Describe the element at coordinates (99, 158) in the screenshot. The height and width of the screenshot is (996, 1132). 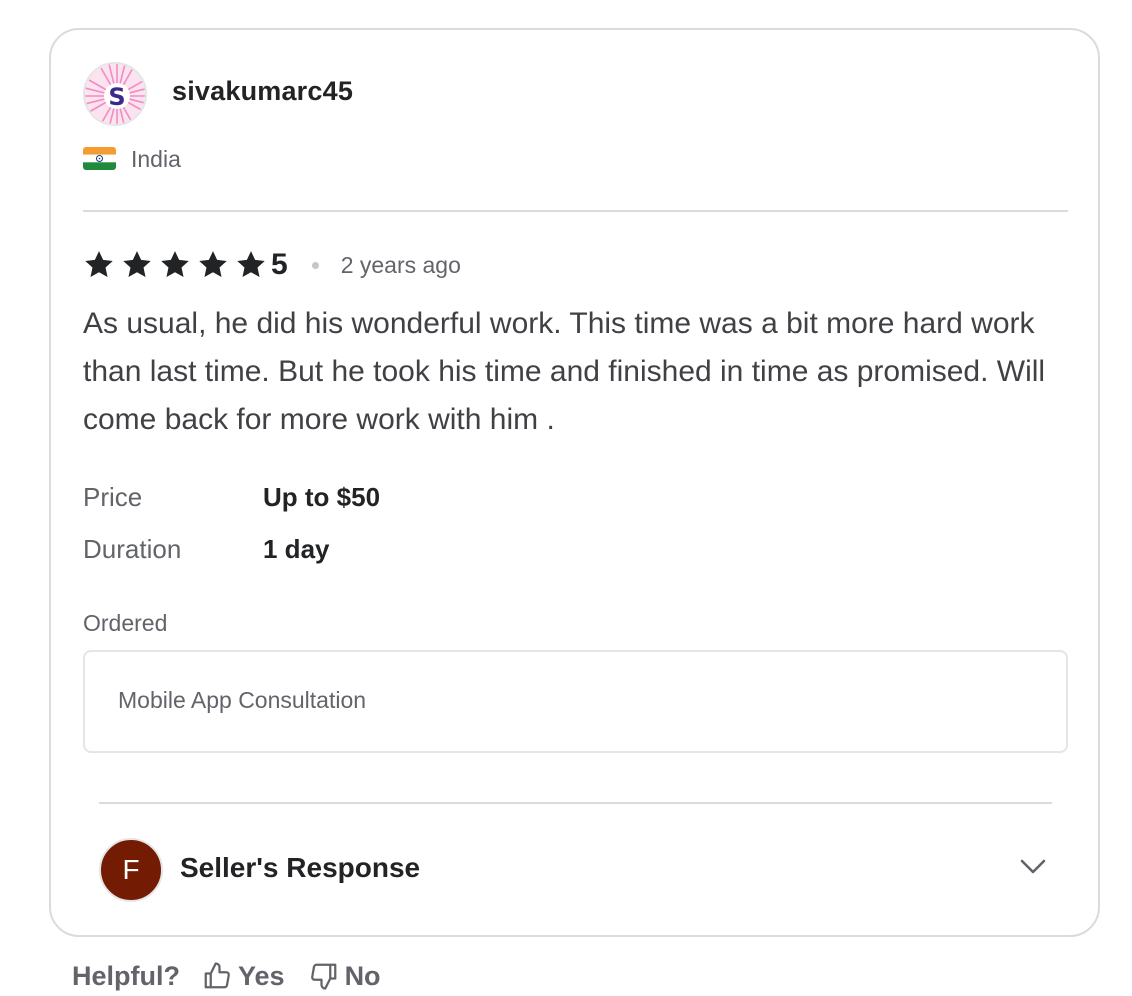
I see `india-flag-icon` at that location.